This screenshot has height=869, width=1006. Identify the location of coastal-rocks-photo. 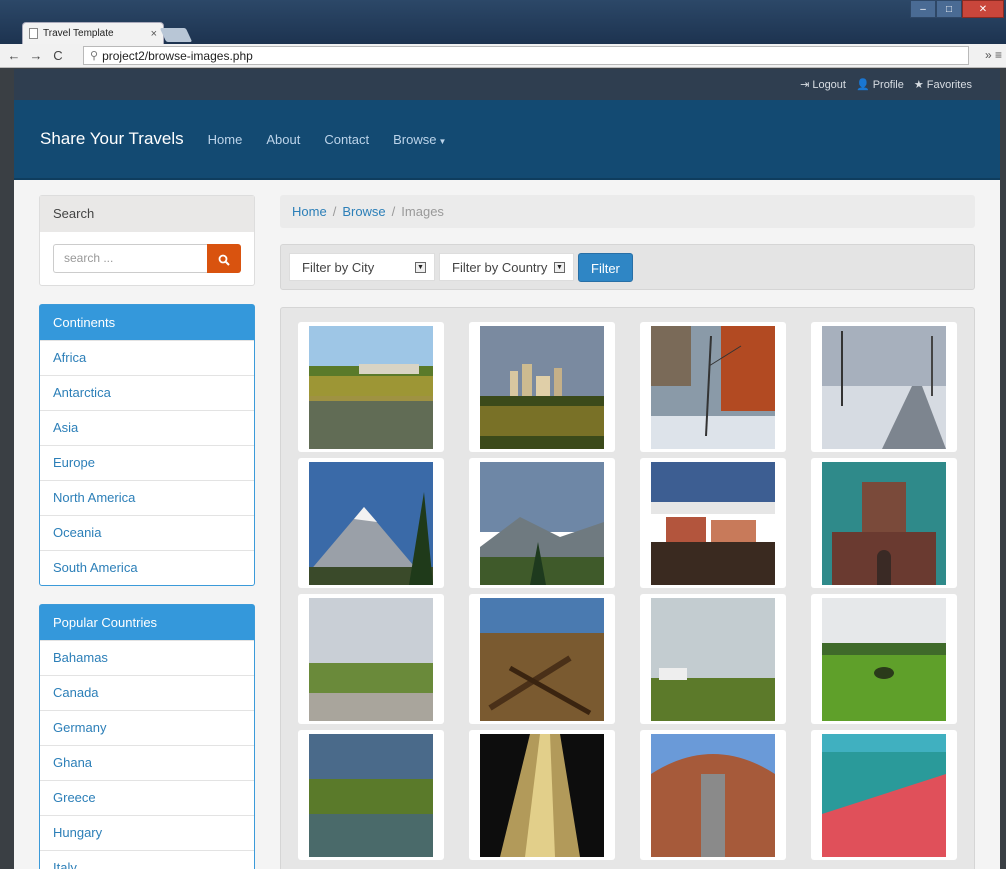
(371, 659).